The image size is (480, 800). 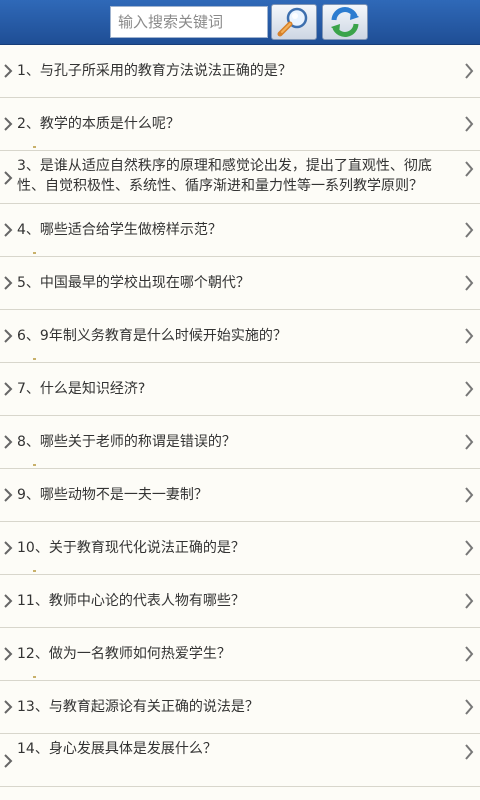 What do you see at coordinates (240, 442) in the screenshot?
I see `list-item: 8、哪些关于老师的称谓是错误的？` at bounding box center [240, 442].